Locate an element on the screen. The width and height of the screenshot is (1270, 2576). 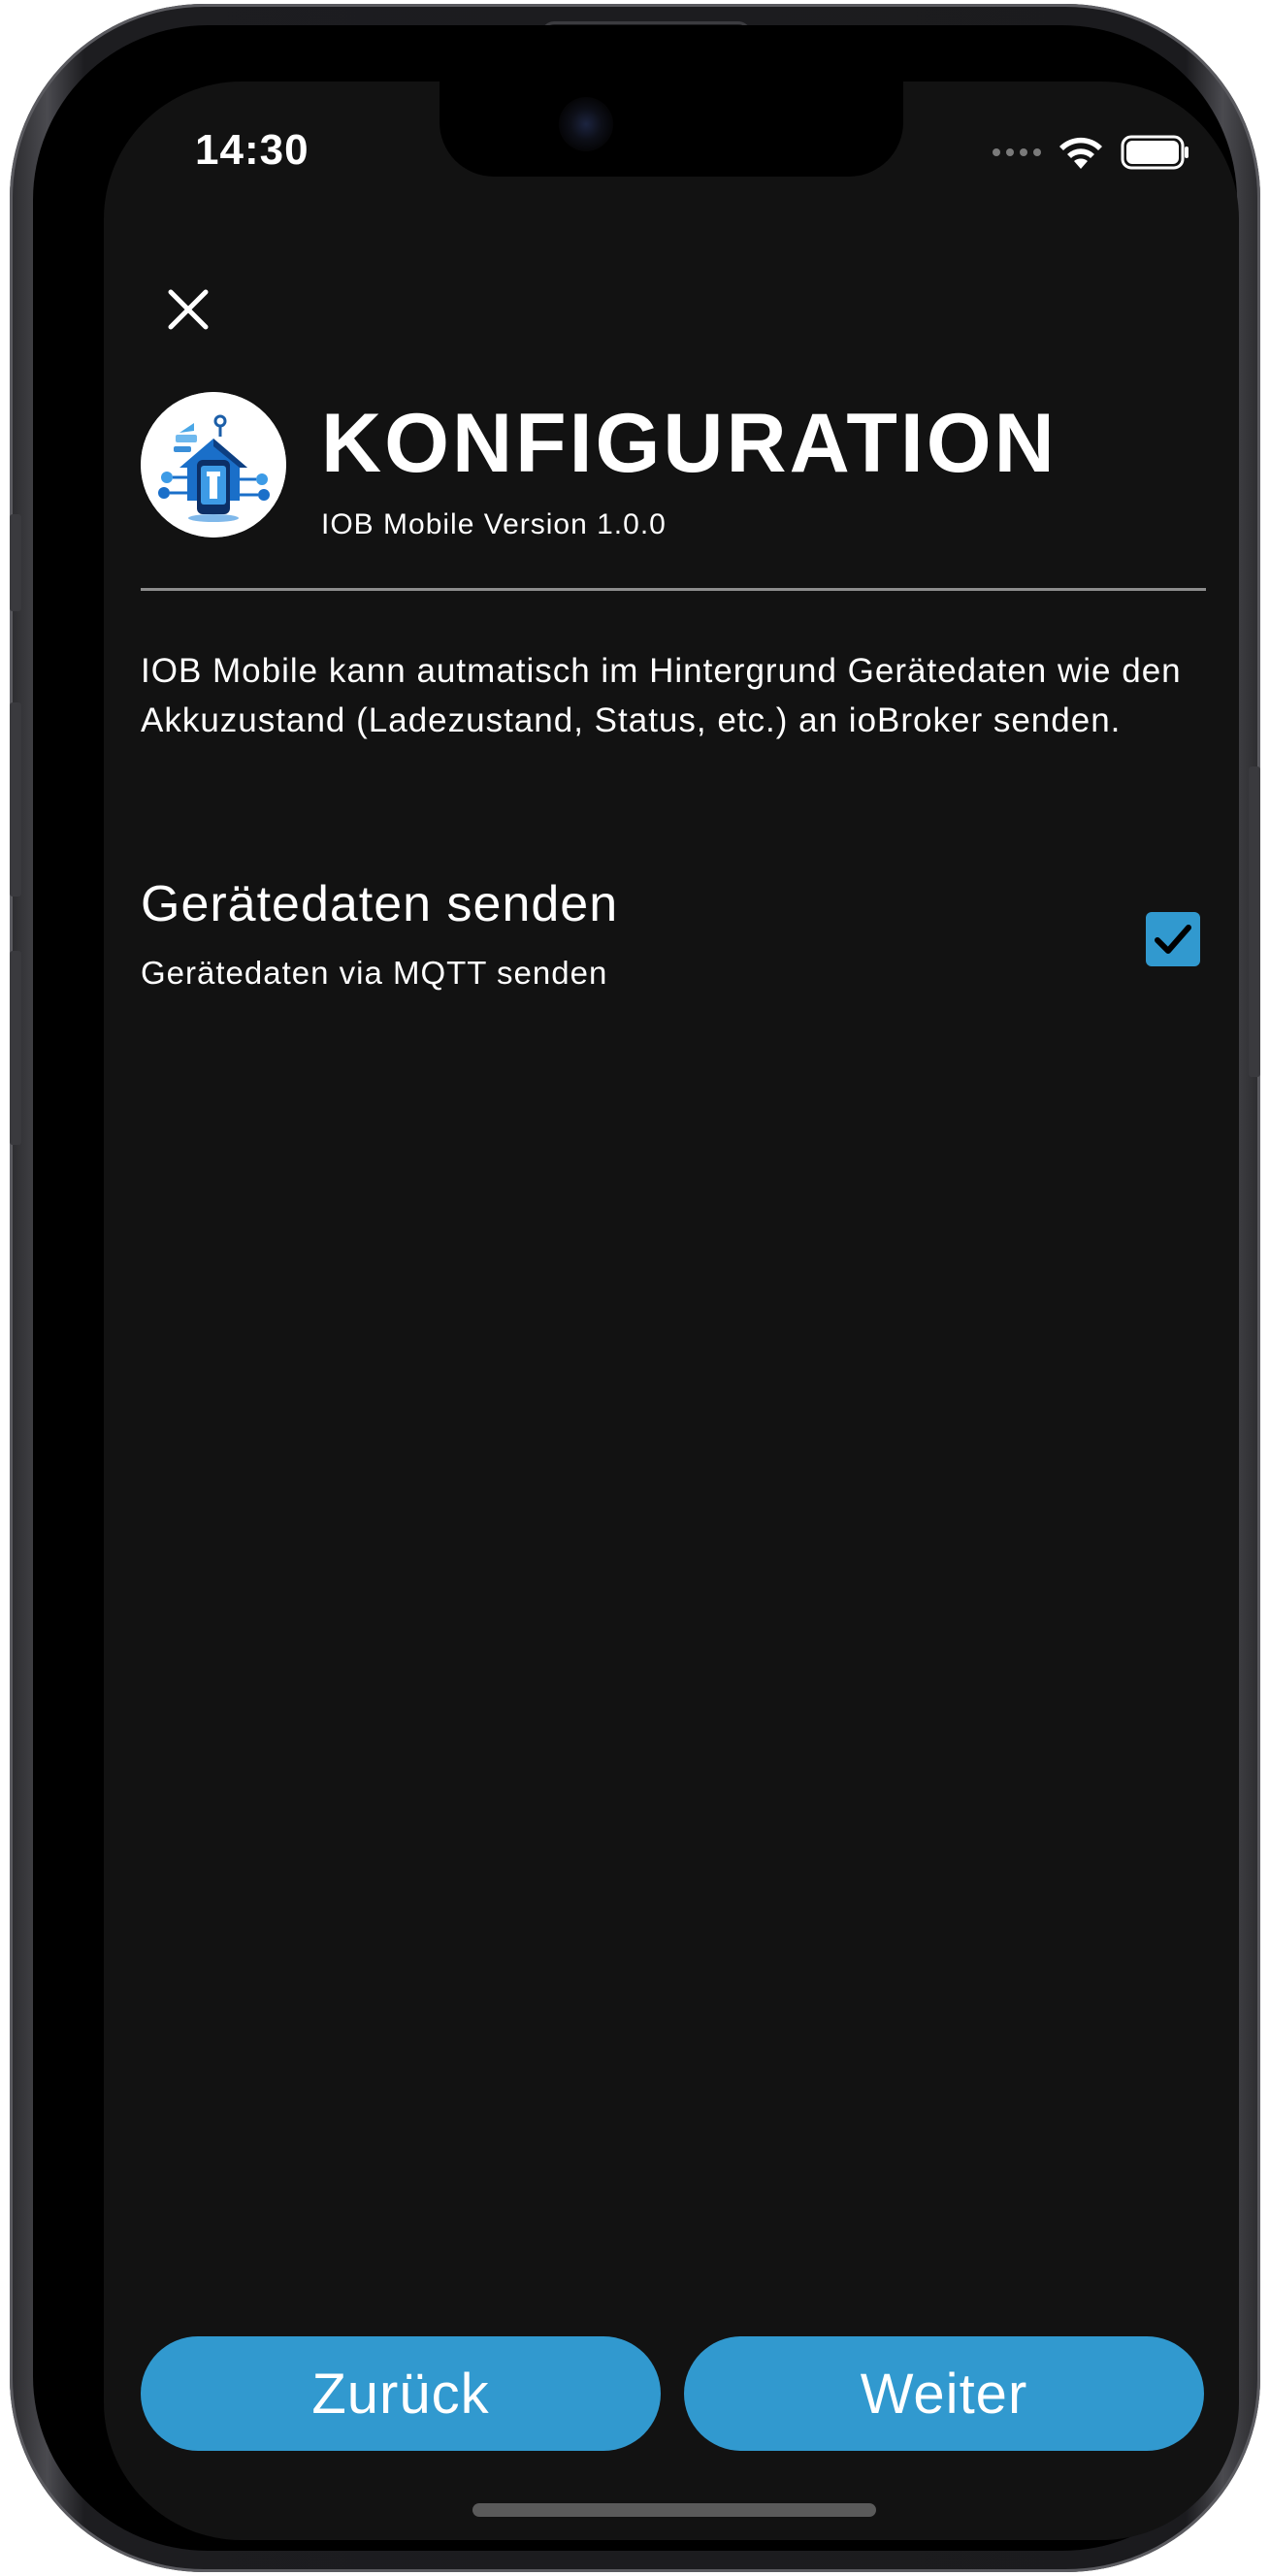
close-button is located at coordinates (188, 309).